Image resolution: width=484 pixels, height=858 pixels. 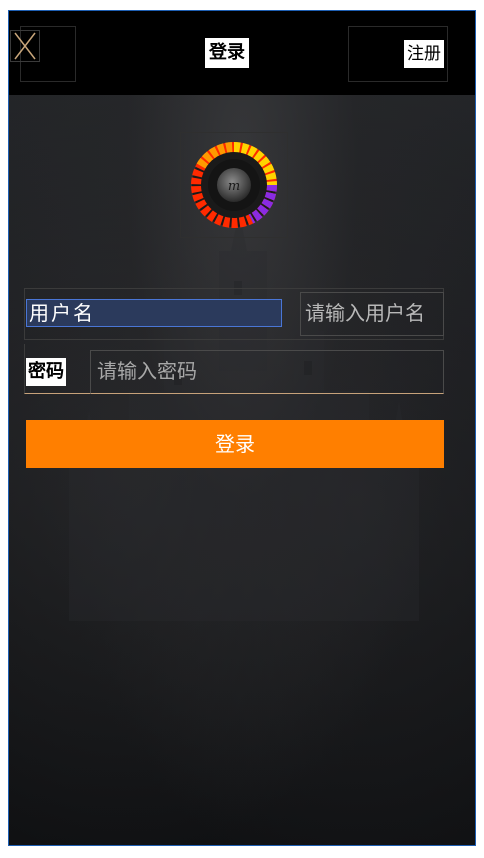 What do you see at coordinates (154, 313) in the screenshot?
I see `username-label: 用户名` at bounding box center [154, 313].